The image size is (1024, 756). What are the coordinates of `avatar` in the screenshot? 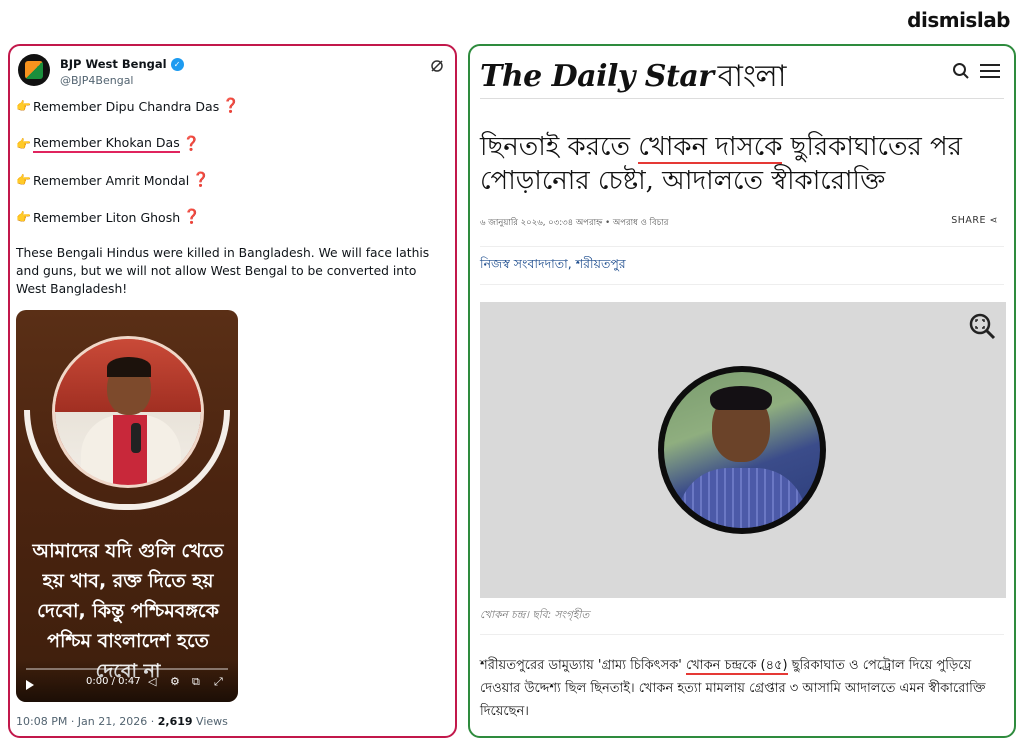 It's located at (34, 70).